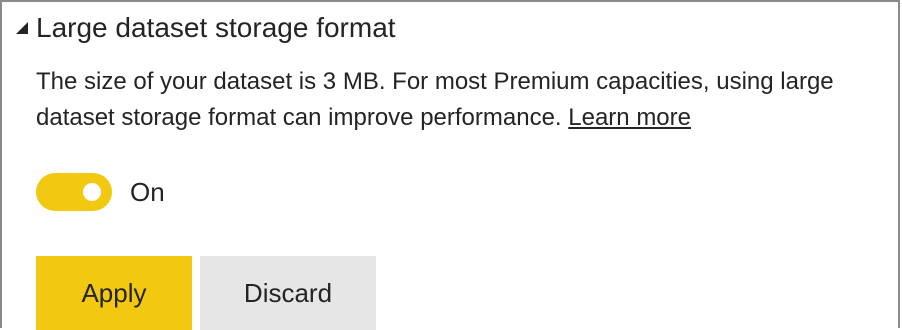 This screenshot has width=902, height=330. I want to click on toggle-label: On, so click(147, 191).